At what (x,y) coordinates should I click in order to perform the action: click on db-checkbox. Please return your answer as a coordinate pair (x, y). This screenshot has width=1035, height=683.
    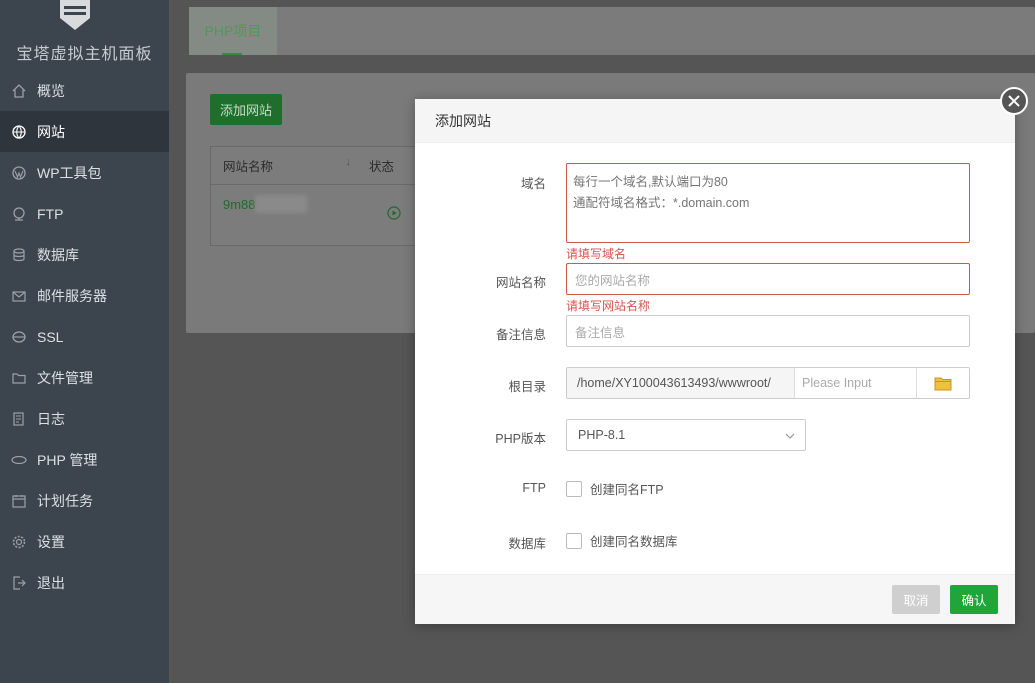
    Looking at the image, I should click on (574, 540).